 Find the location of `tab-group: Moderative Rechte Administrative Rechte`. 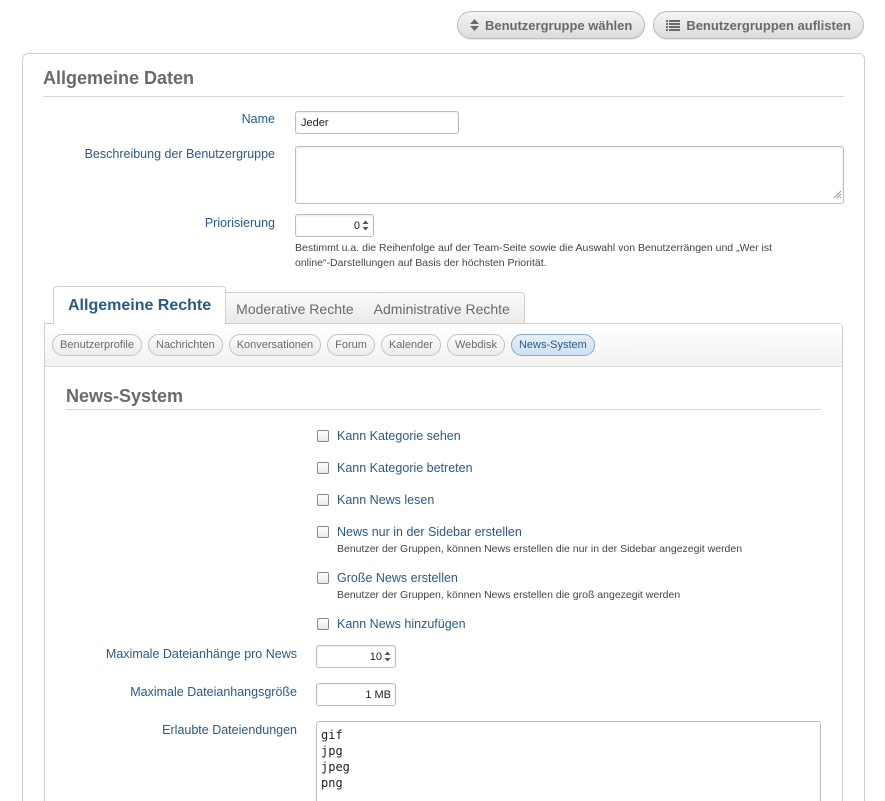

tab-group: Moderative Rechte Administrative Rechte is located at coordinates (375, 308).